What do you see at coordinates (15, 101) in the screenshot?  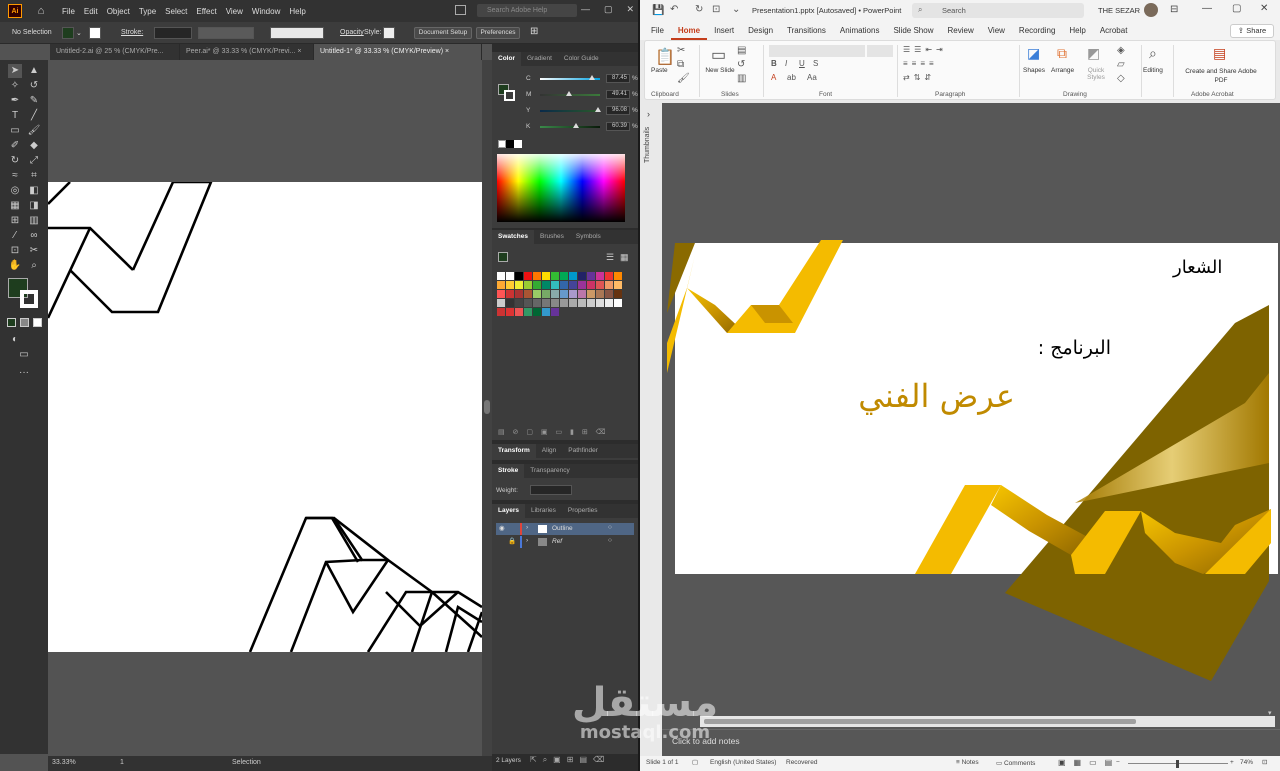 I see `pen-tool-icon: ✒` at bounding box center [15, 101].